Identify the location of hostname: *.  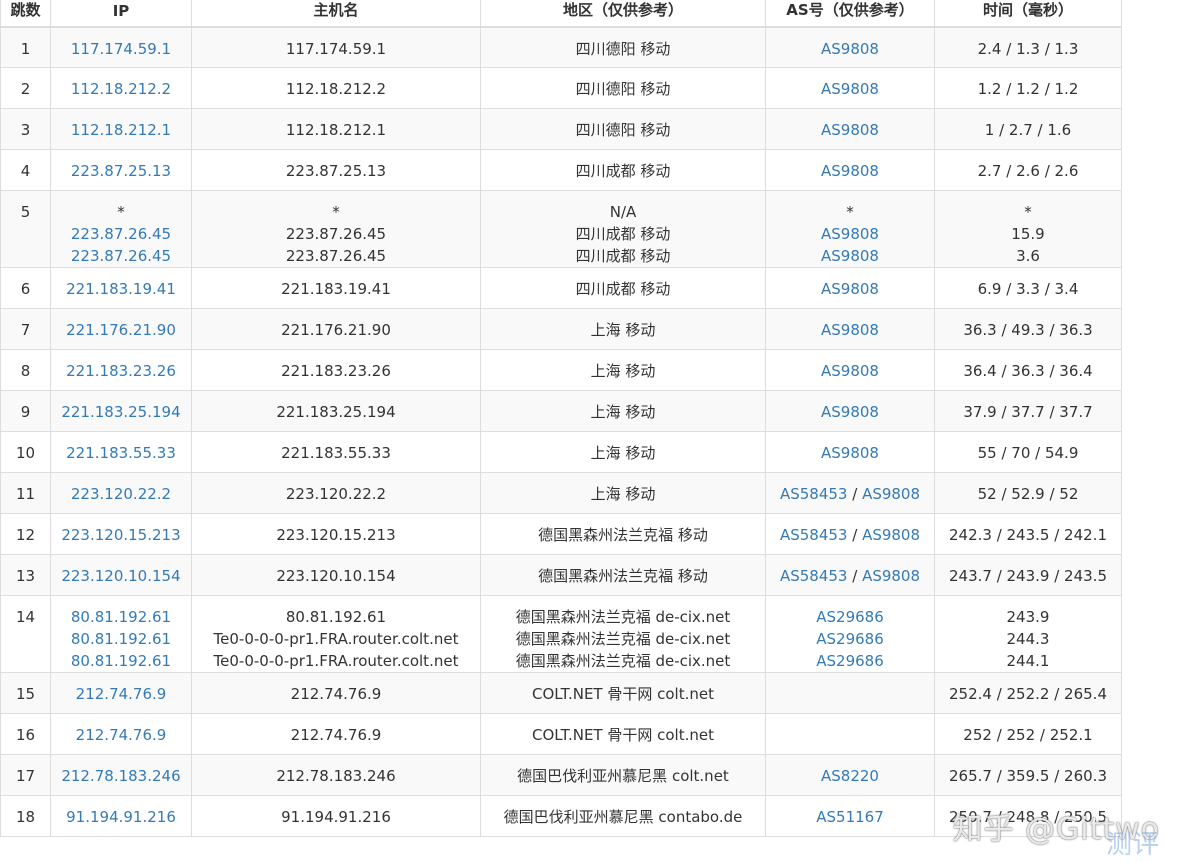
(336, 212).